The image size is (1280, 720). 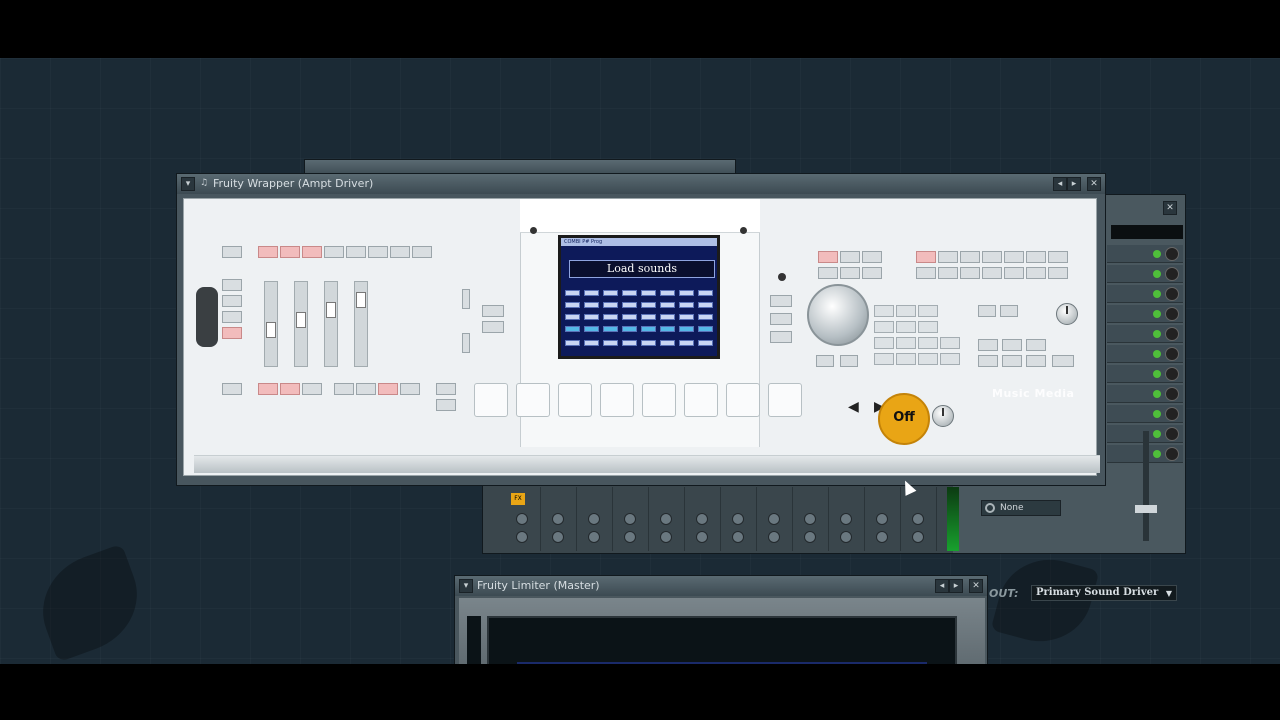 What do you see at coordinates (904, 419) in the screenshot?
I see `power-off-button: Off` at bounding box center [904, 419].